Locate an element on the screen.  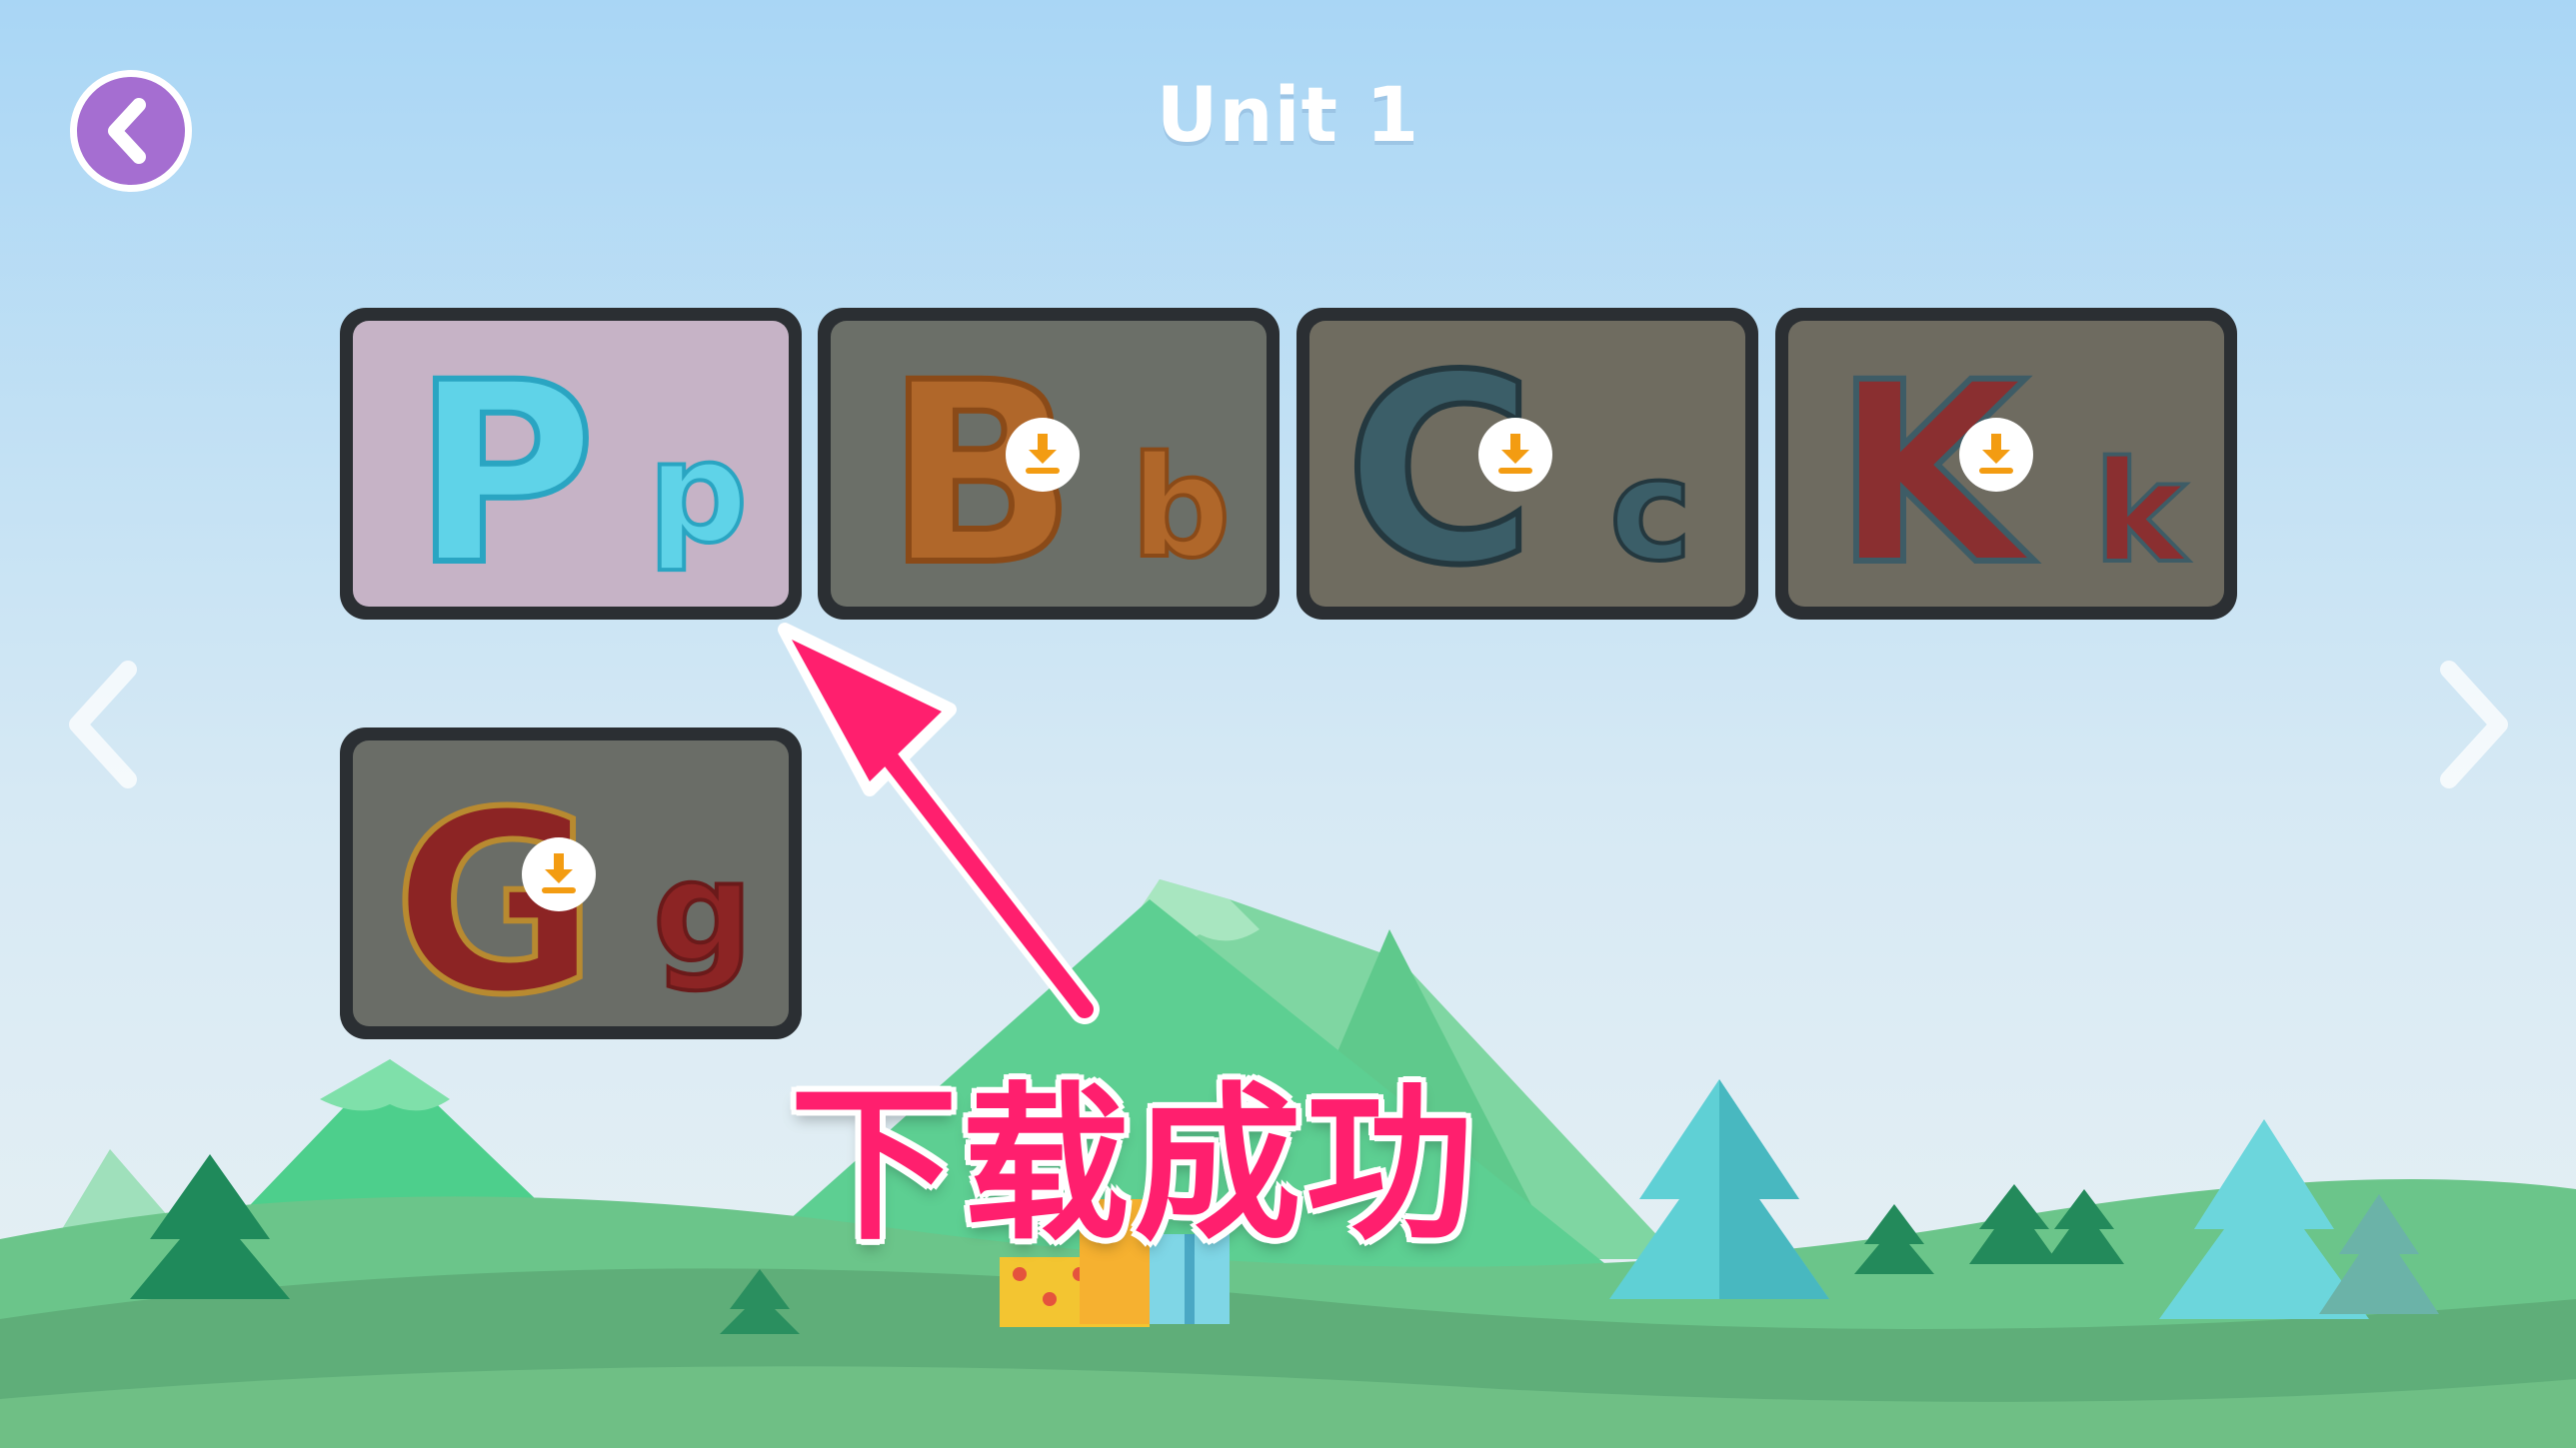
letter-card-c: C c is located at coordinates (1527, 464).